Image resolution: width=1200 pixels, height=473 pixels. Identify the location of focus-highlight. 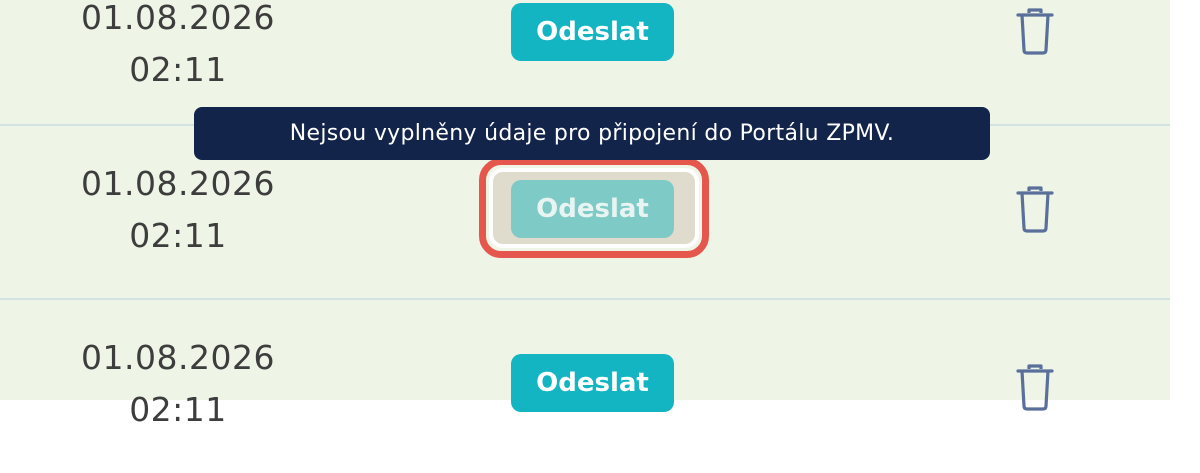
(594, 208).